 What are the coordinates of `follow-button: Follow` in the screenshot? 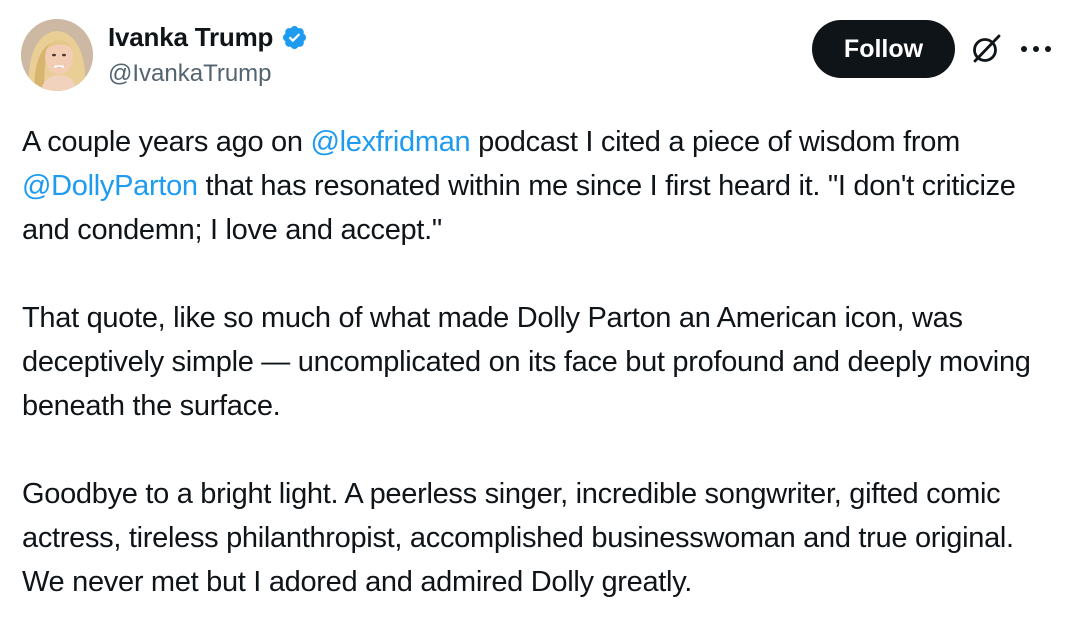 It's located at (883, 49).